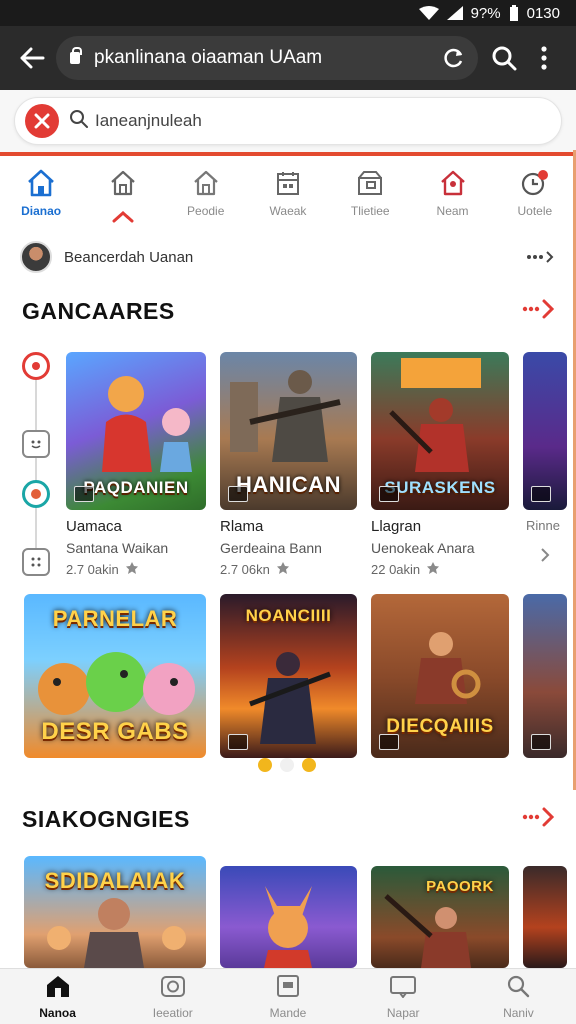 The image size is (576, 1024). What do you see at coordinates (57, 996) in the screenshot?
I see `bottom-nav-home: Nanoa` at bounding box center [57, 996].